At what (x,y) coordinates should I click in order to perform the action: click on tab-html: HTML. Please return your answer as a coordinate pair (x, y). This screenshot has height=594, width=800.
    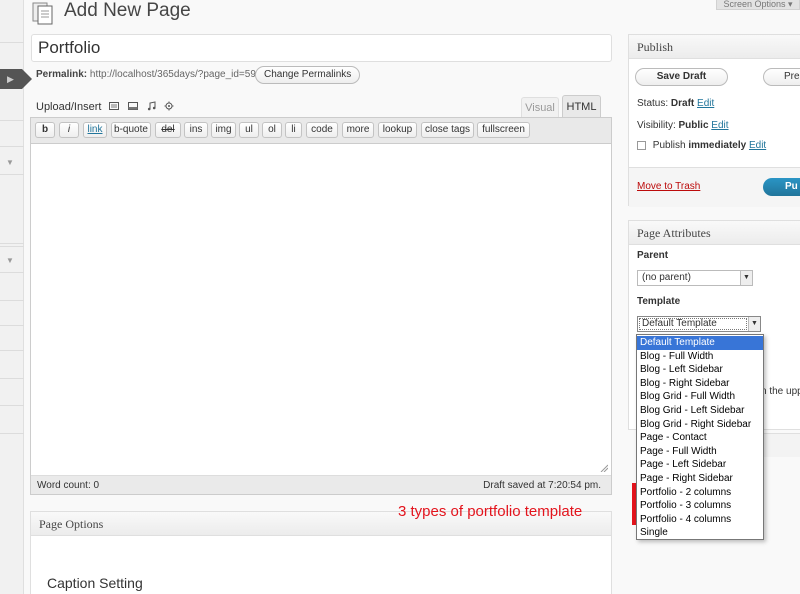
    Looking at the image, I should click on (581, 106).